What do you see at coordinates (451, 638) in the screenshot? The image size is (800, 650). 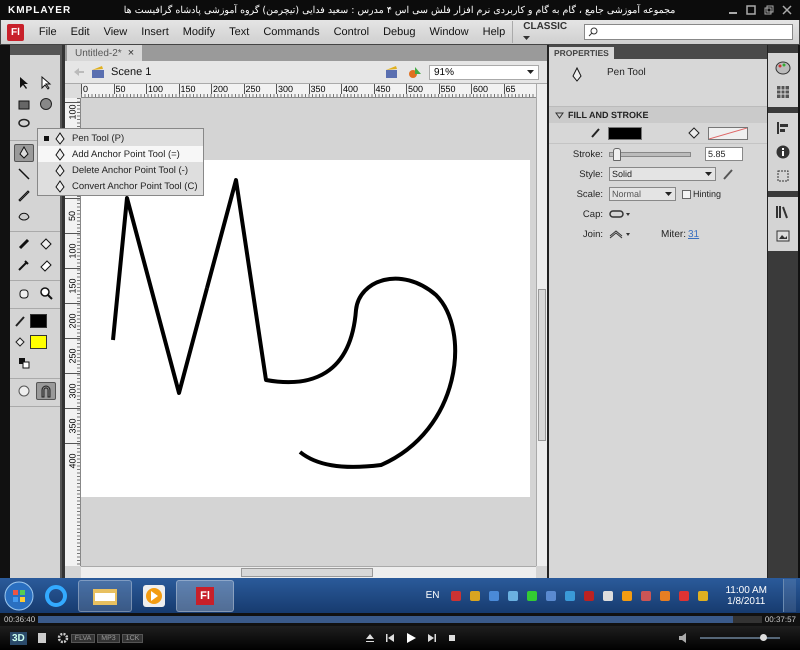 I see `stop-icon` at bounding box center [451, 638].